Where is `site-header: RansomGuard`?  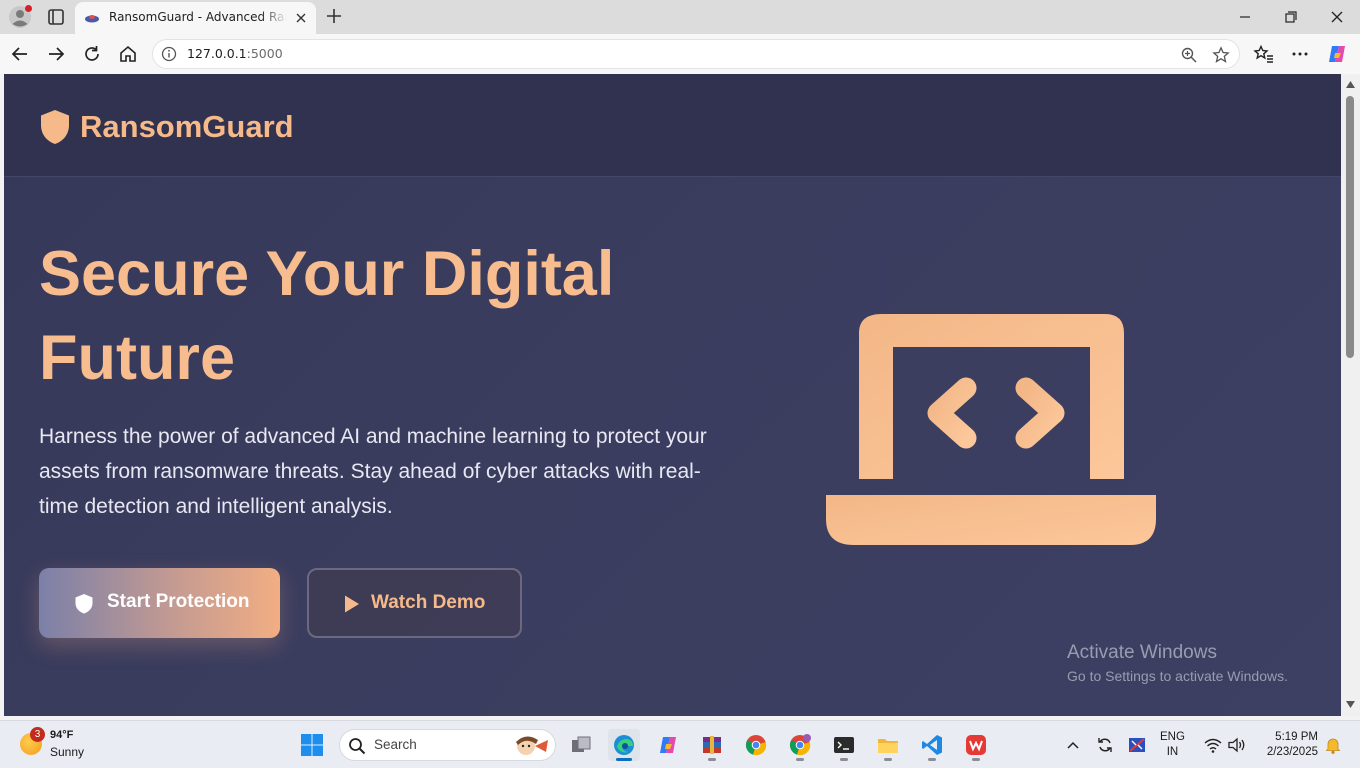
site-header: RansomGuard is located at coordinates (672, 125).